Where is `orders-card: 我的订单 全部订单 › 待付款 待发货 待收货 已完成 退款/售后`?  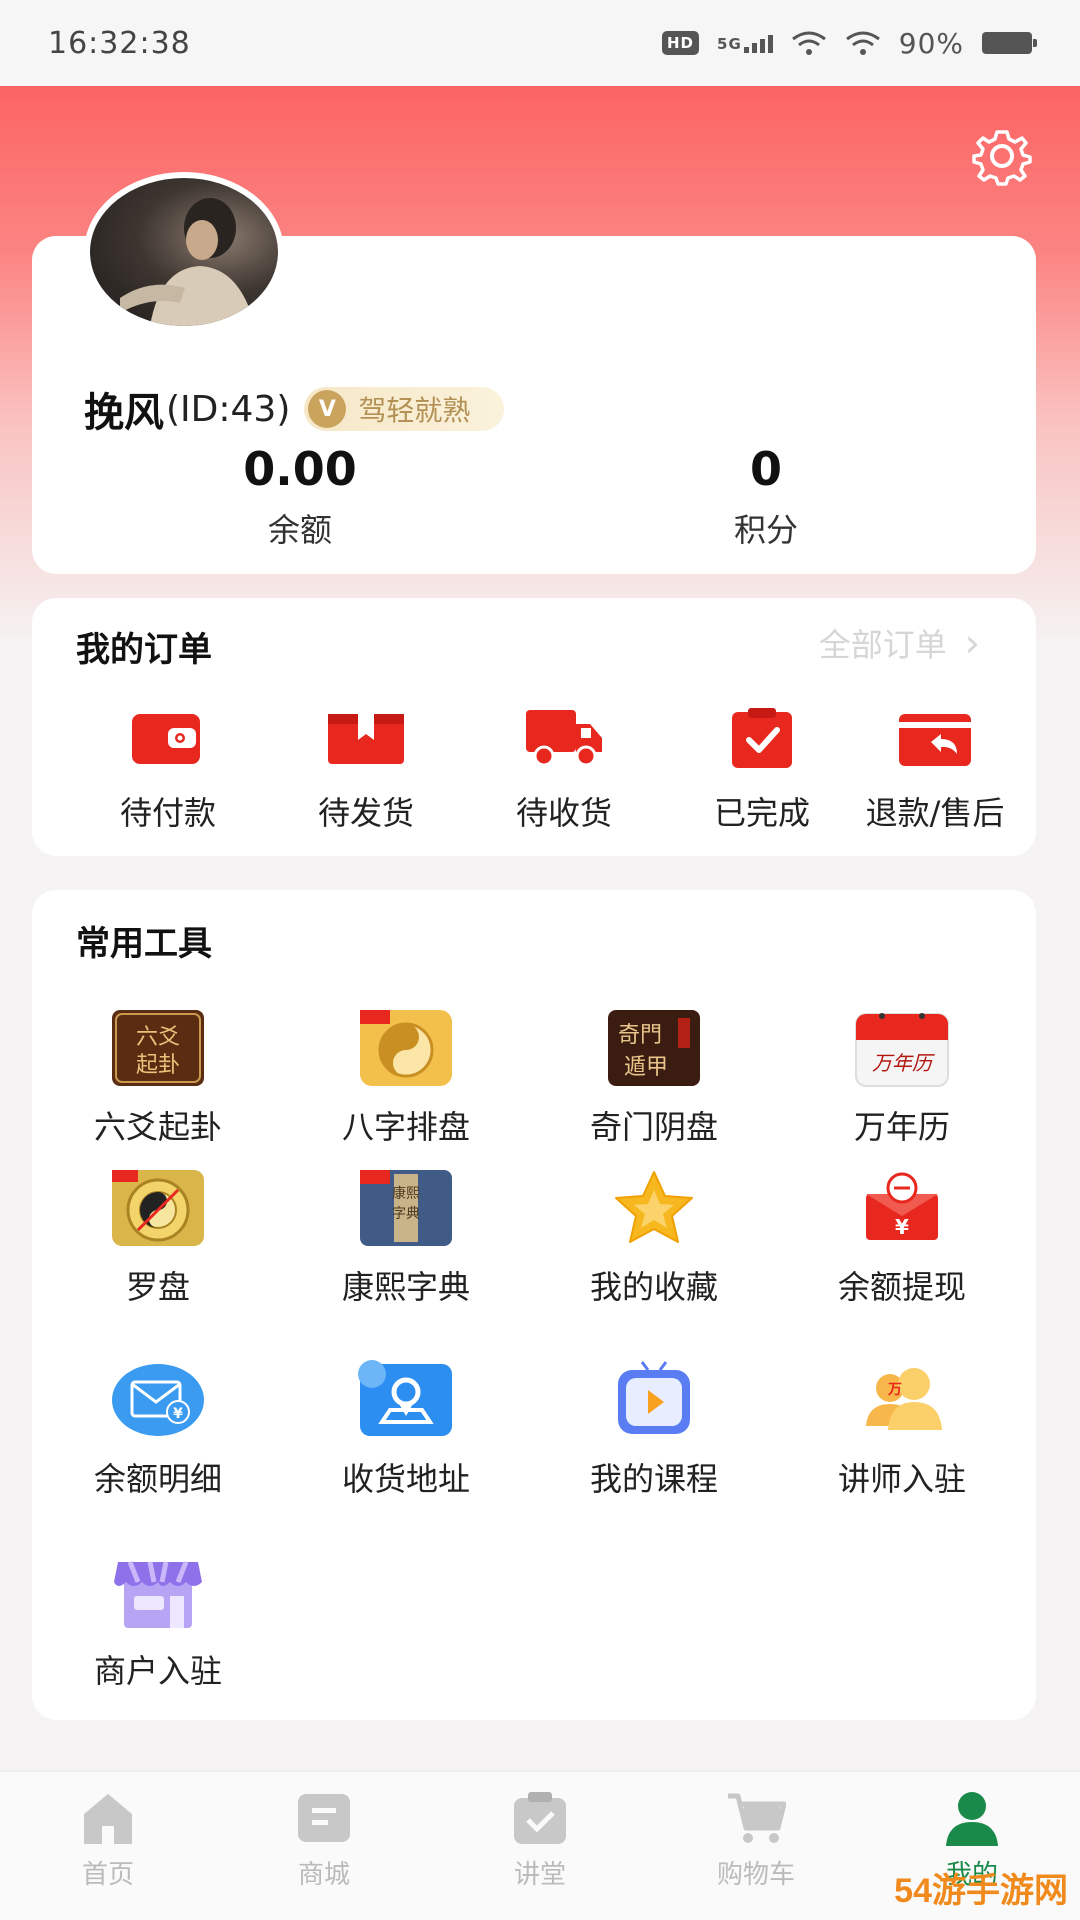 orders-card: 我的订单 全部订单 › 待付款 待发货 待收货 已完成 退款/售后 is located at coordinates (534, 727).